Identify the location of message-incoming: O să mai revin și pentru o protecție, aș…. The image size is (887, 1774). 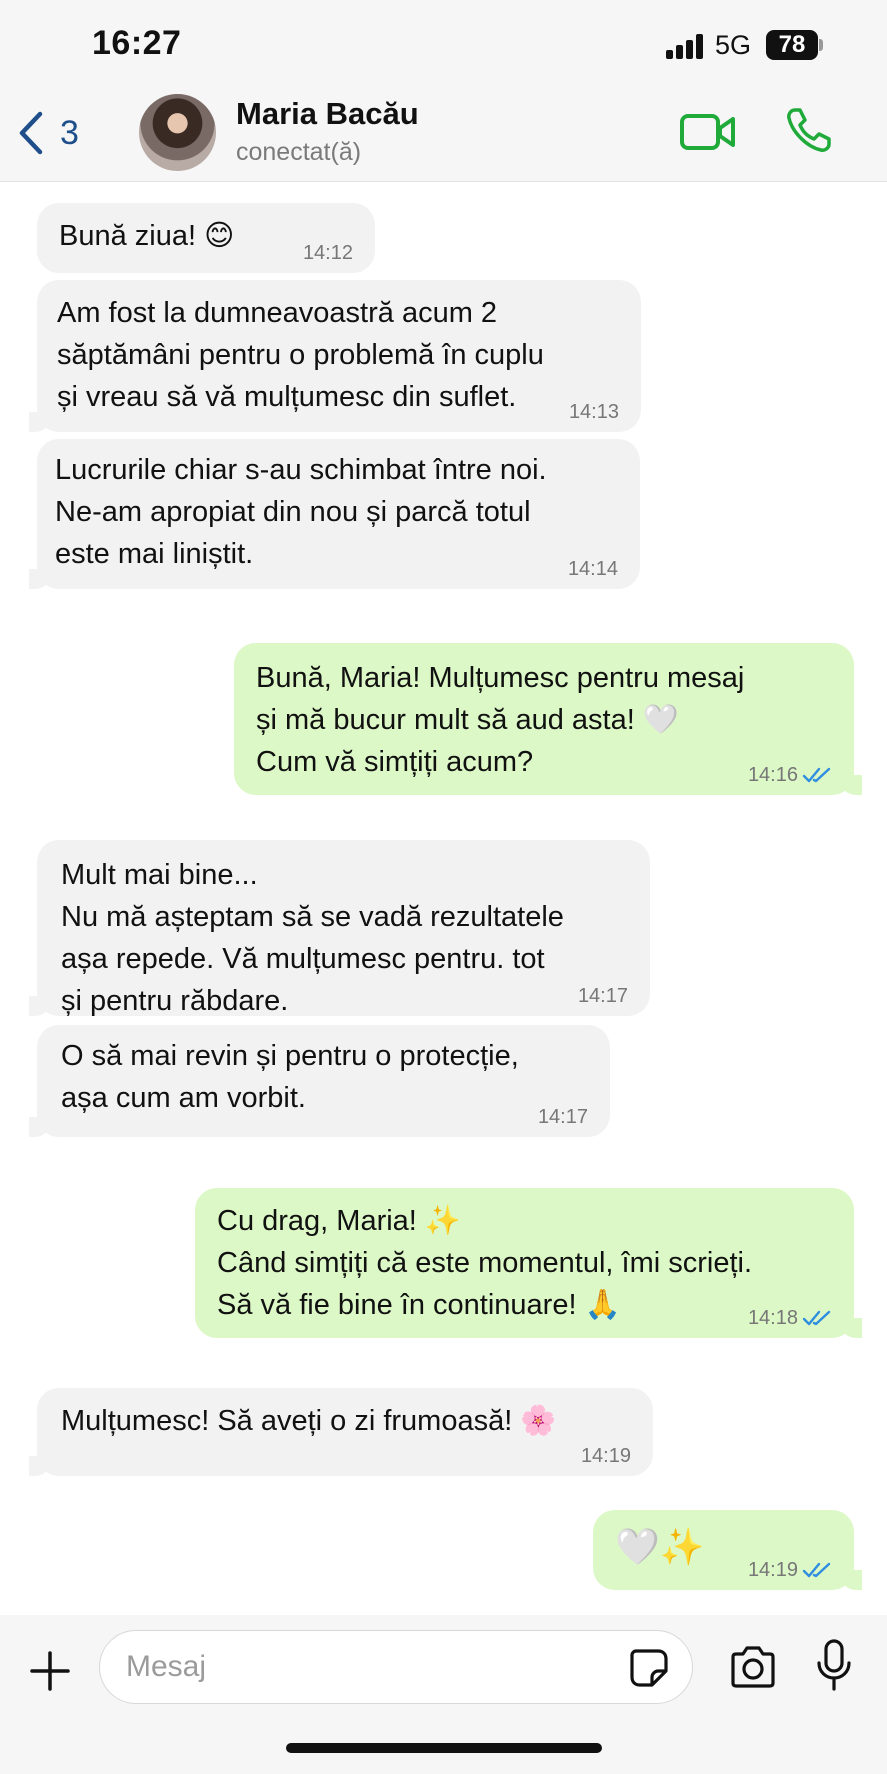
(319, 1081).